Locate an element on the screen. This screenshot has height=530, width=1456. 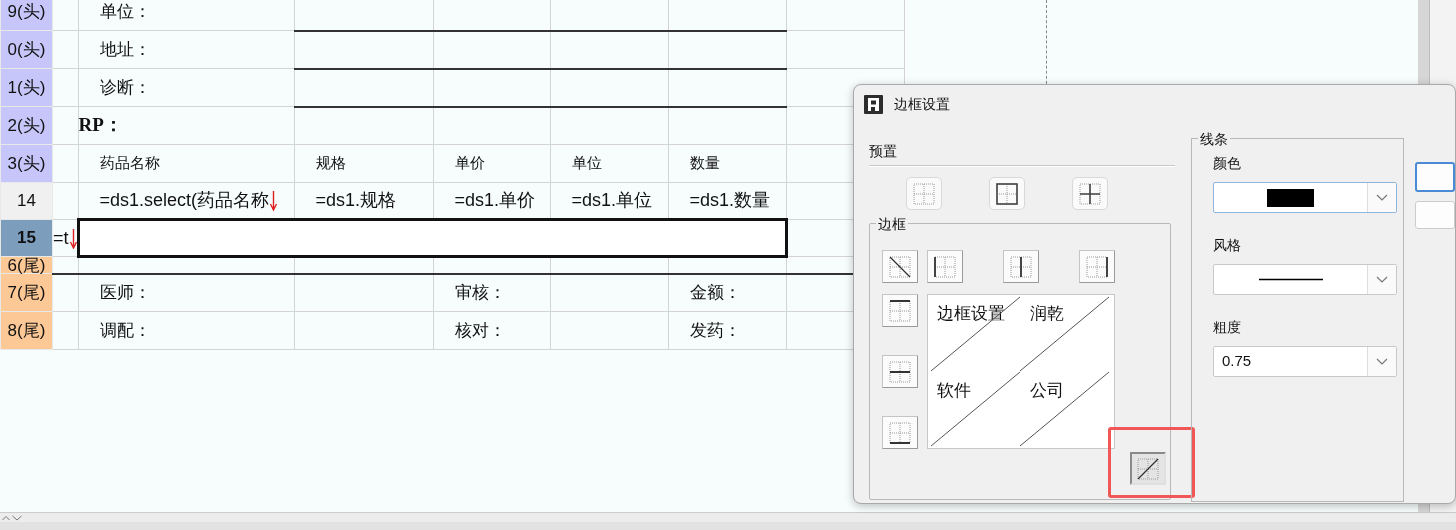
field-label: 发药： is located at coordinates (715, 330).